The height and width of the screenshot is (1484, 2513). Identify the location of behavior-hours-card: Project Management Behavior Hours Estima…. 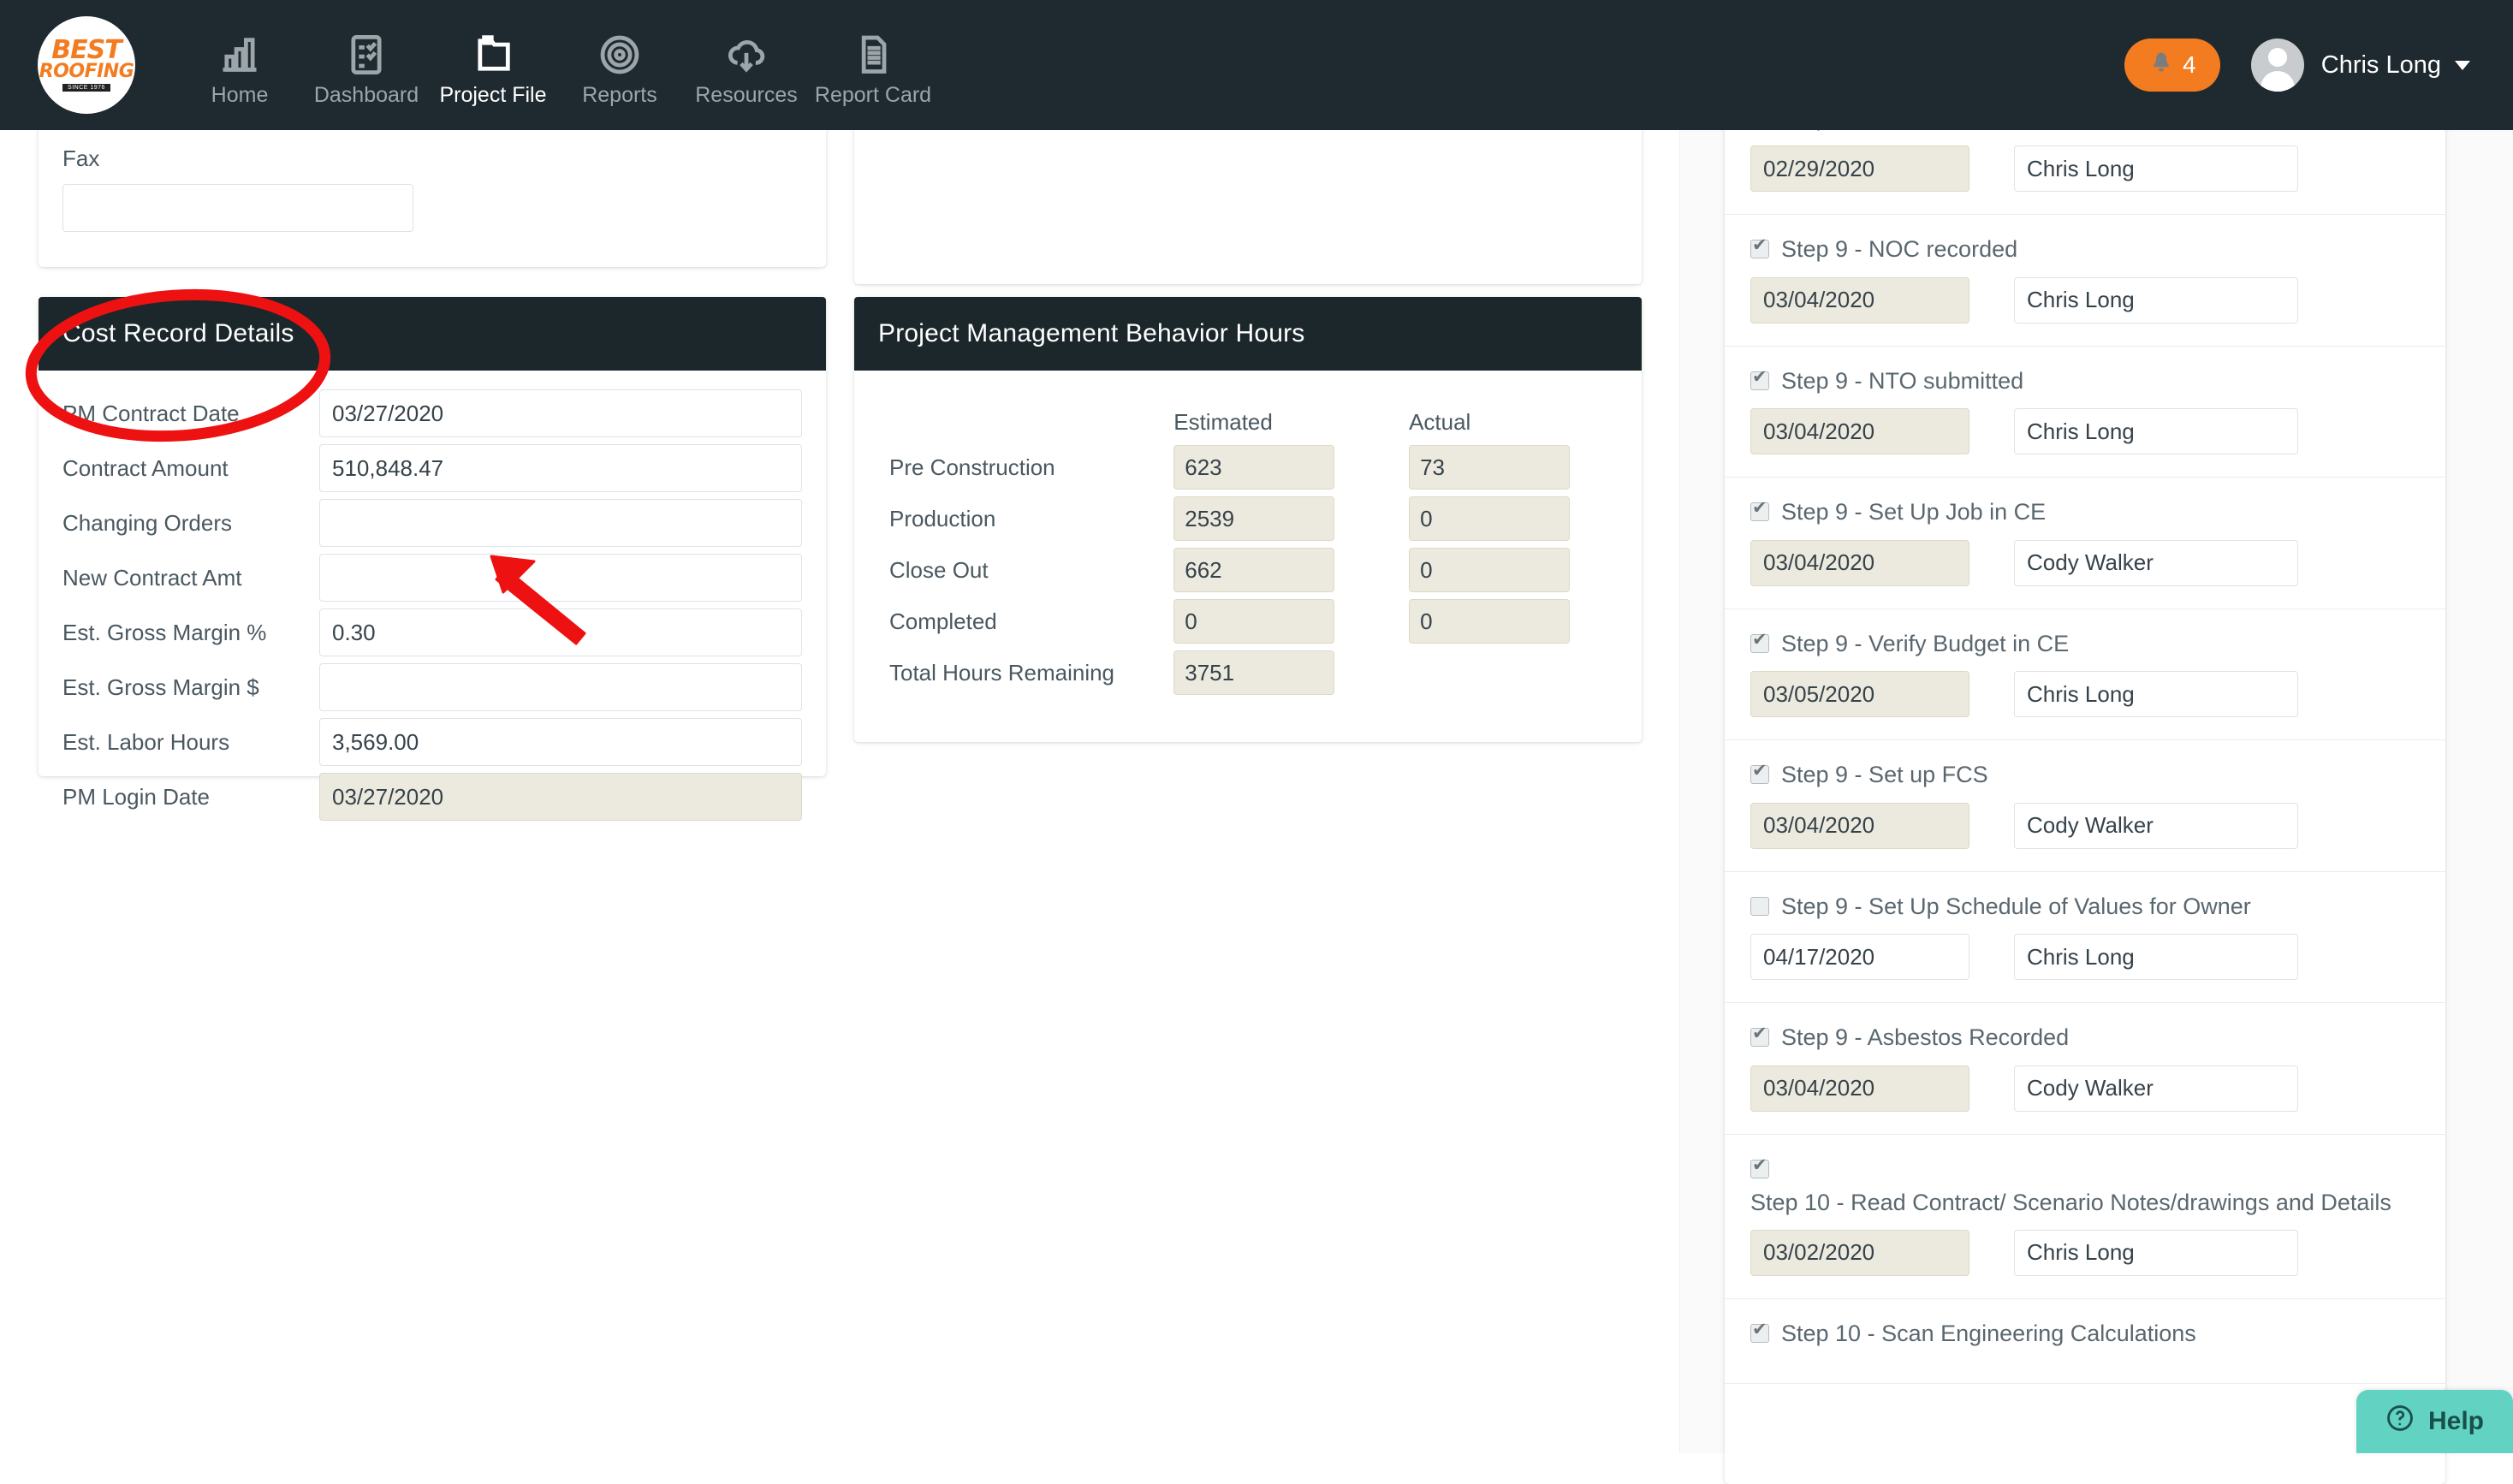
(1248, 520).